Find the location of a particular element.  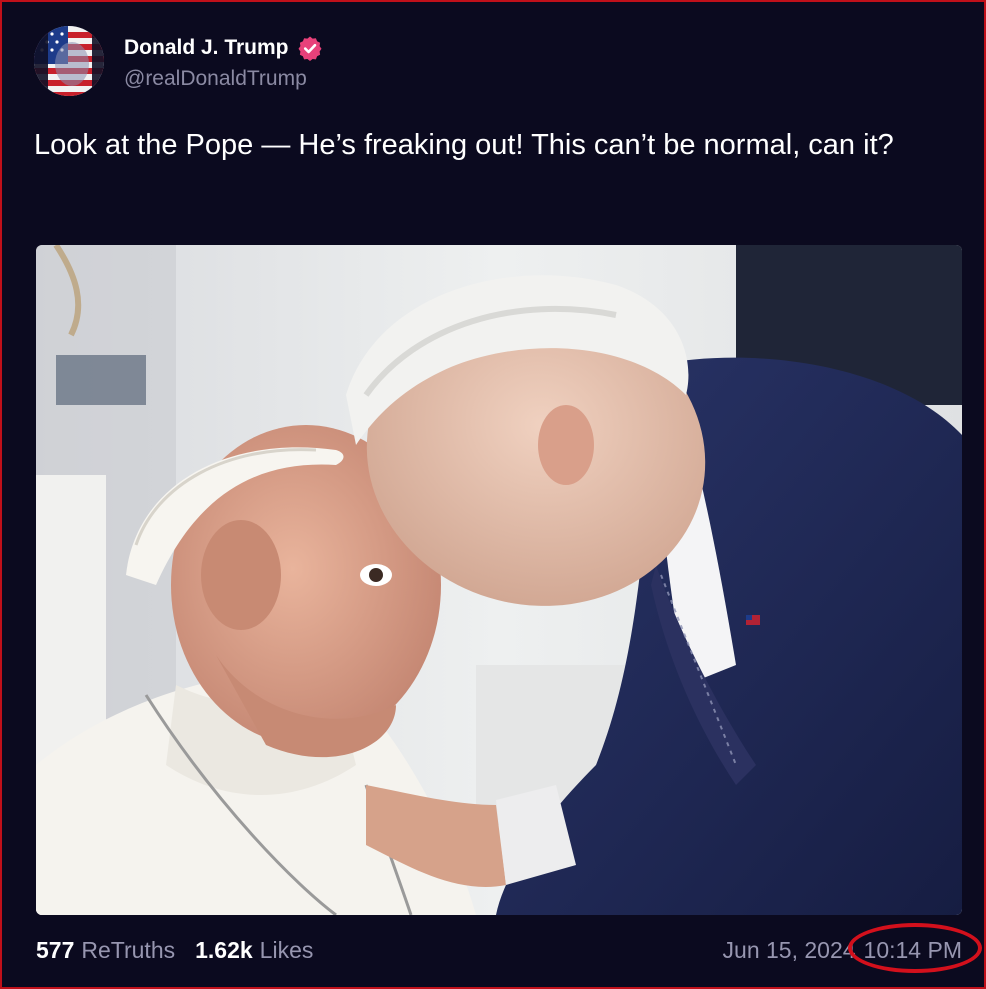

post-timestamp: Jun 15, 2024 10:14 PM is located at coordinates (852, 948).